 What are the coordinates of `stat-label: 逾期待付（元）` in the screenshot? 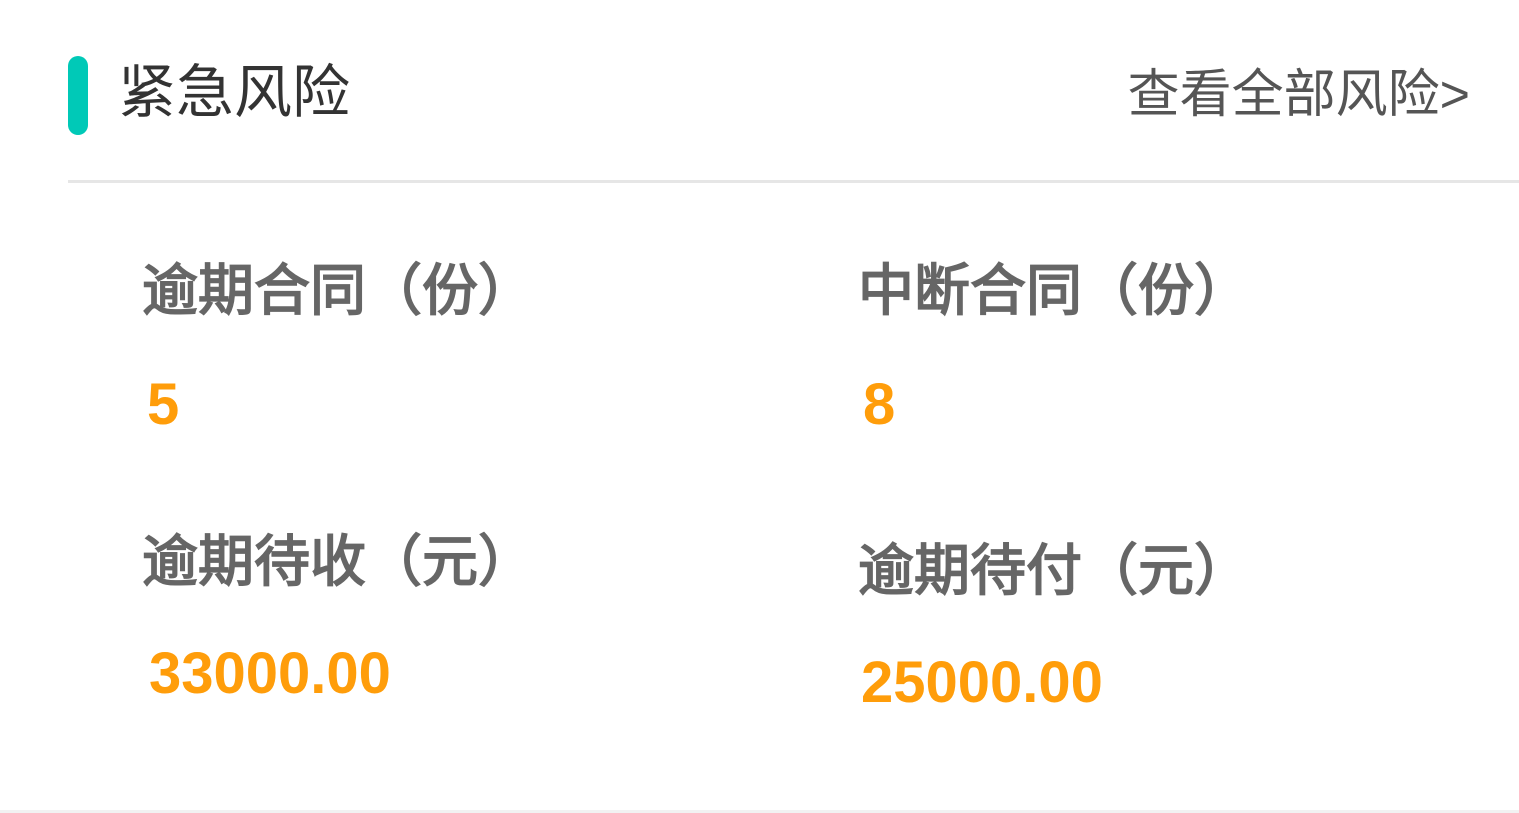 It's located at (1054, 570).